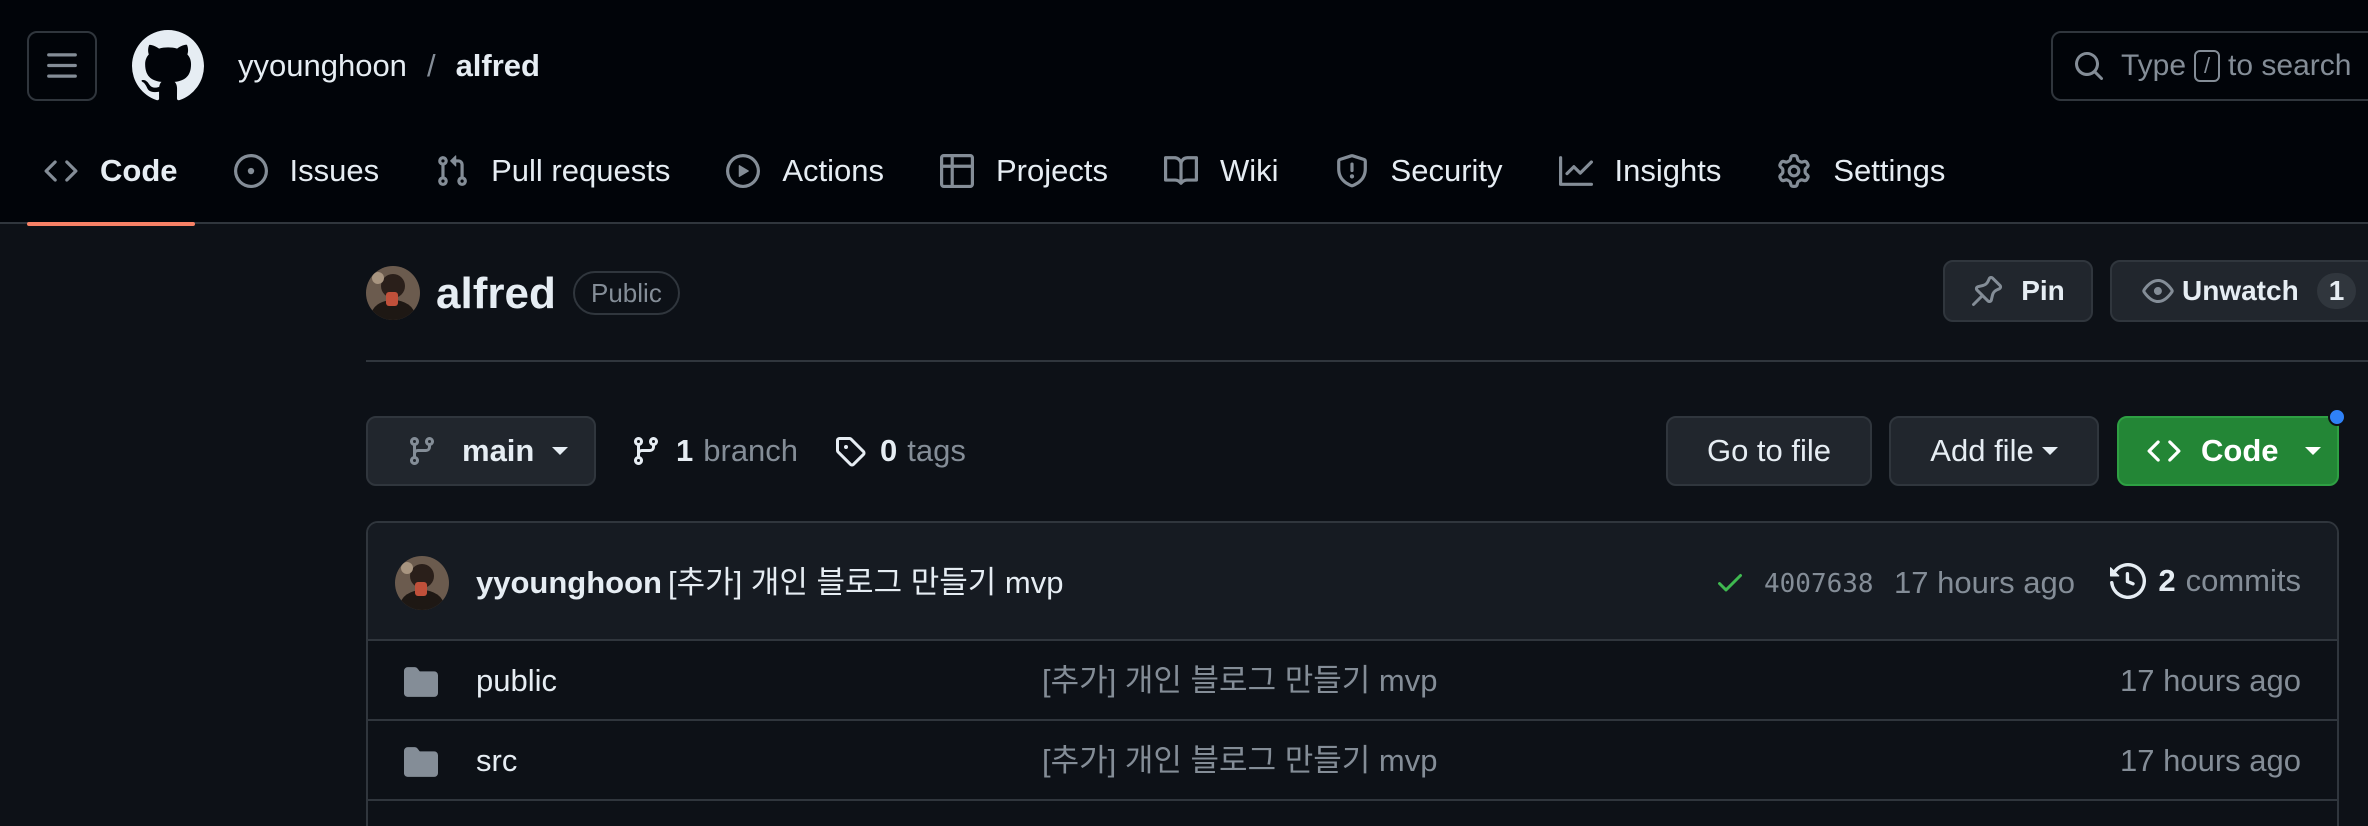 Image resolution: width=2368 pixels, height=826 pixels. Describe the element at coordinates (581, 170) in the screenshot. I see `tab-pull-requests-label: Pull requests` at that location.